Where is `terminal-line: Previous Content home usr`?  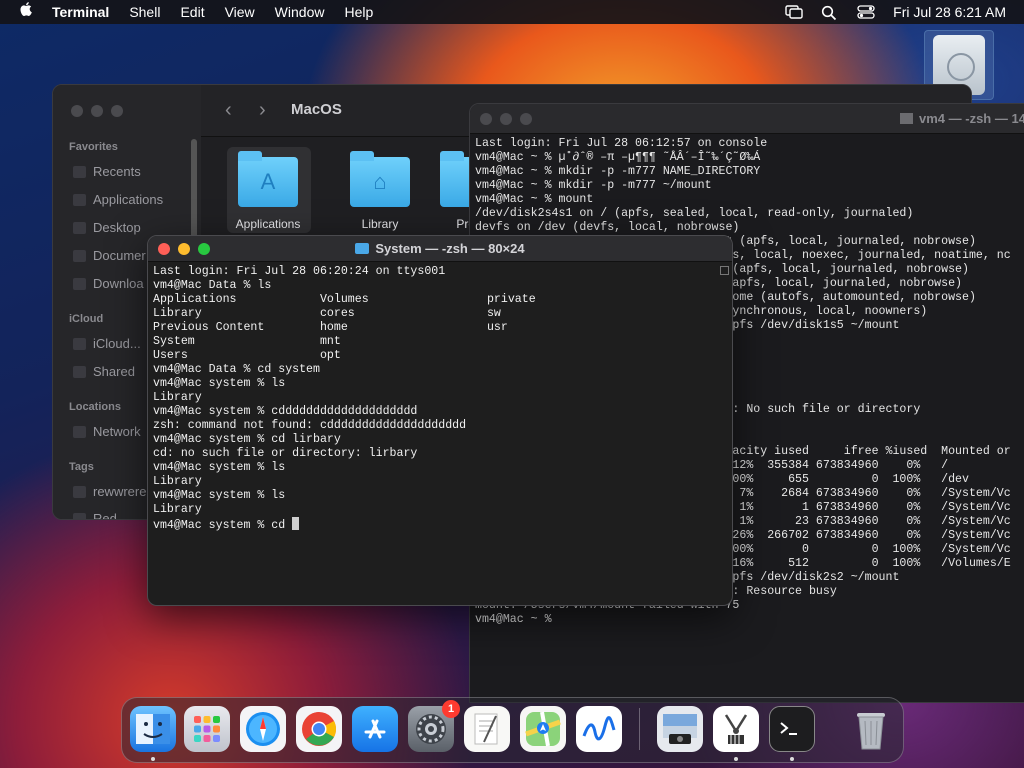 terminal-line: Previous Content home usr is located at coordinates (330, 327).